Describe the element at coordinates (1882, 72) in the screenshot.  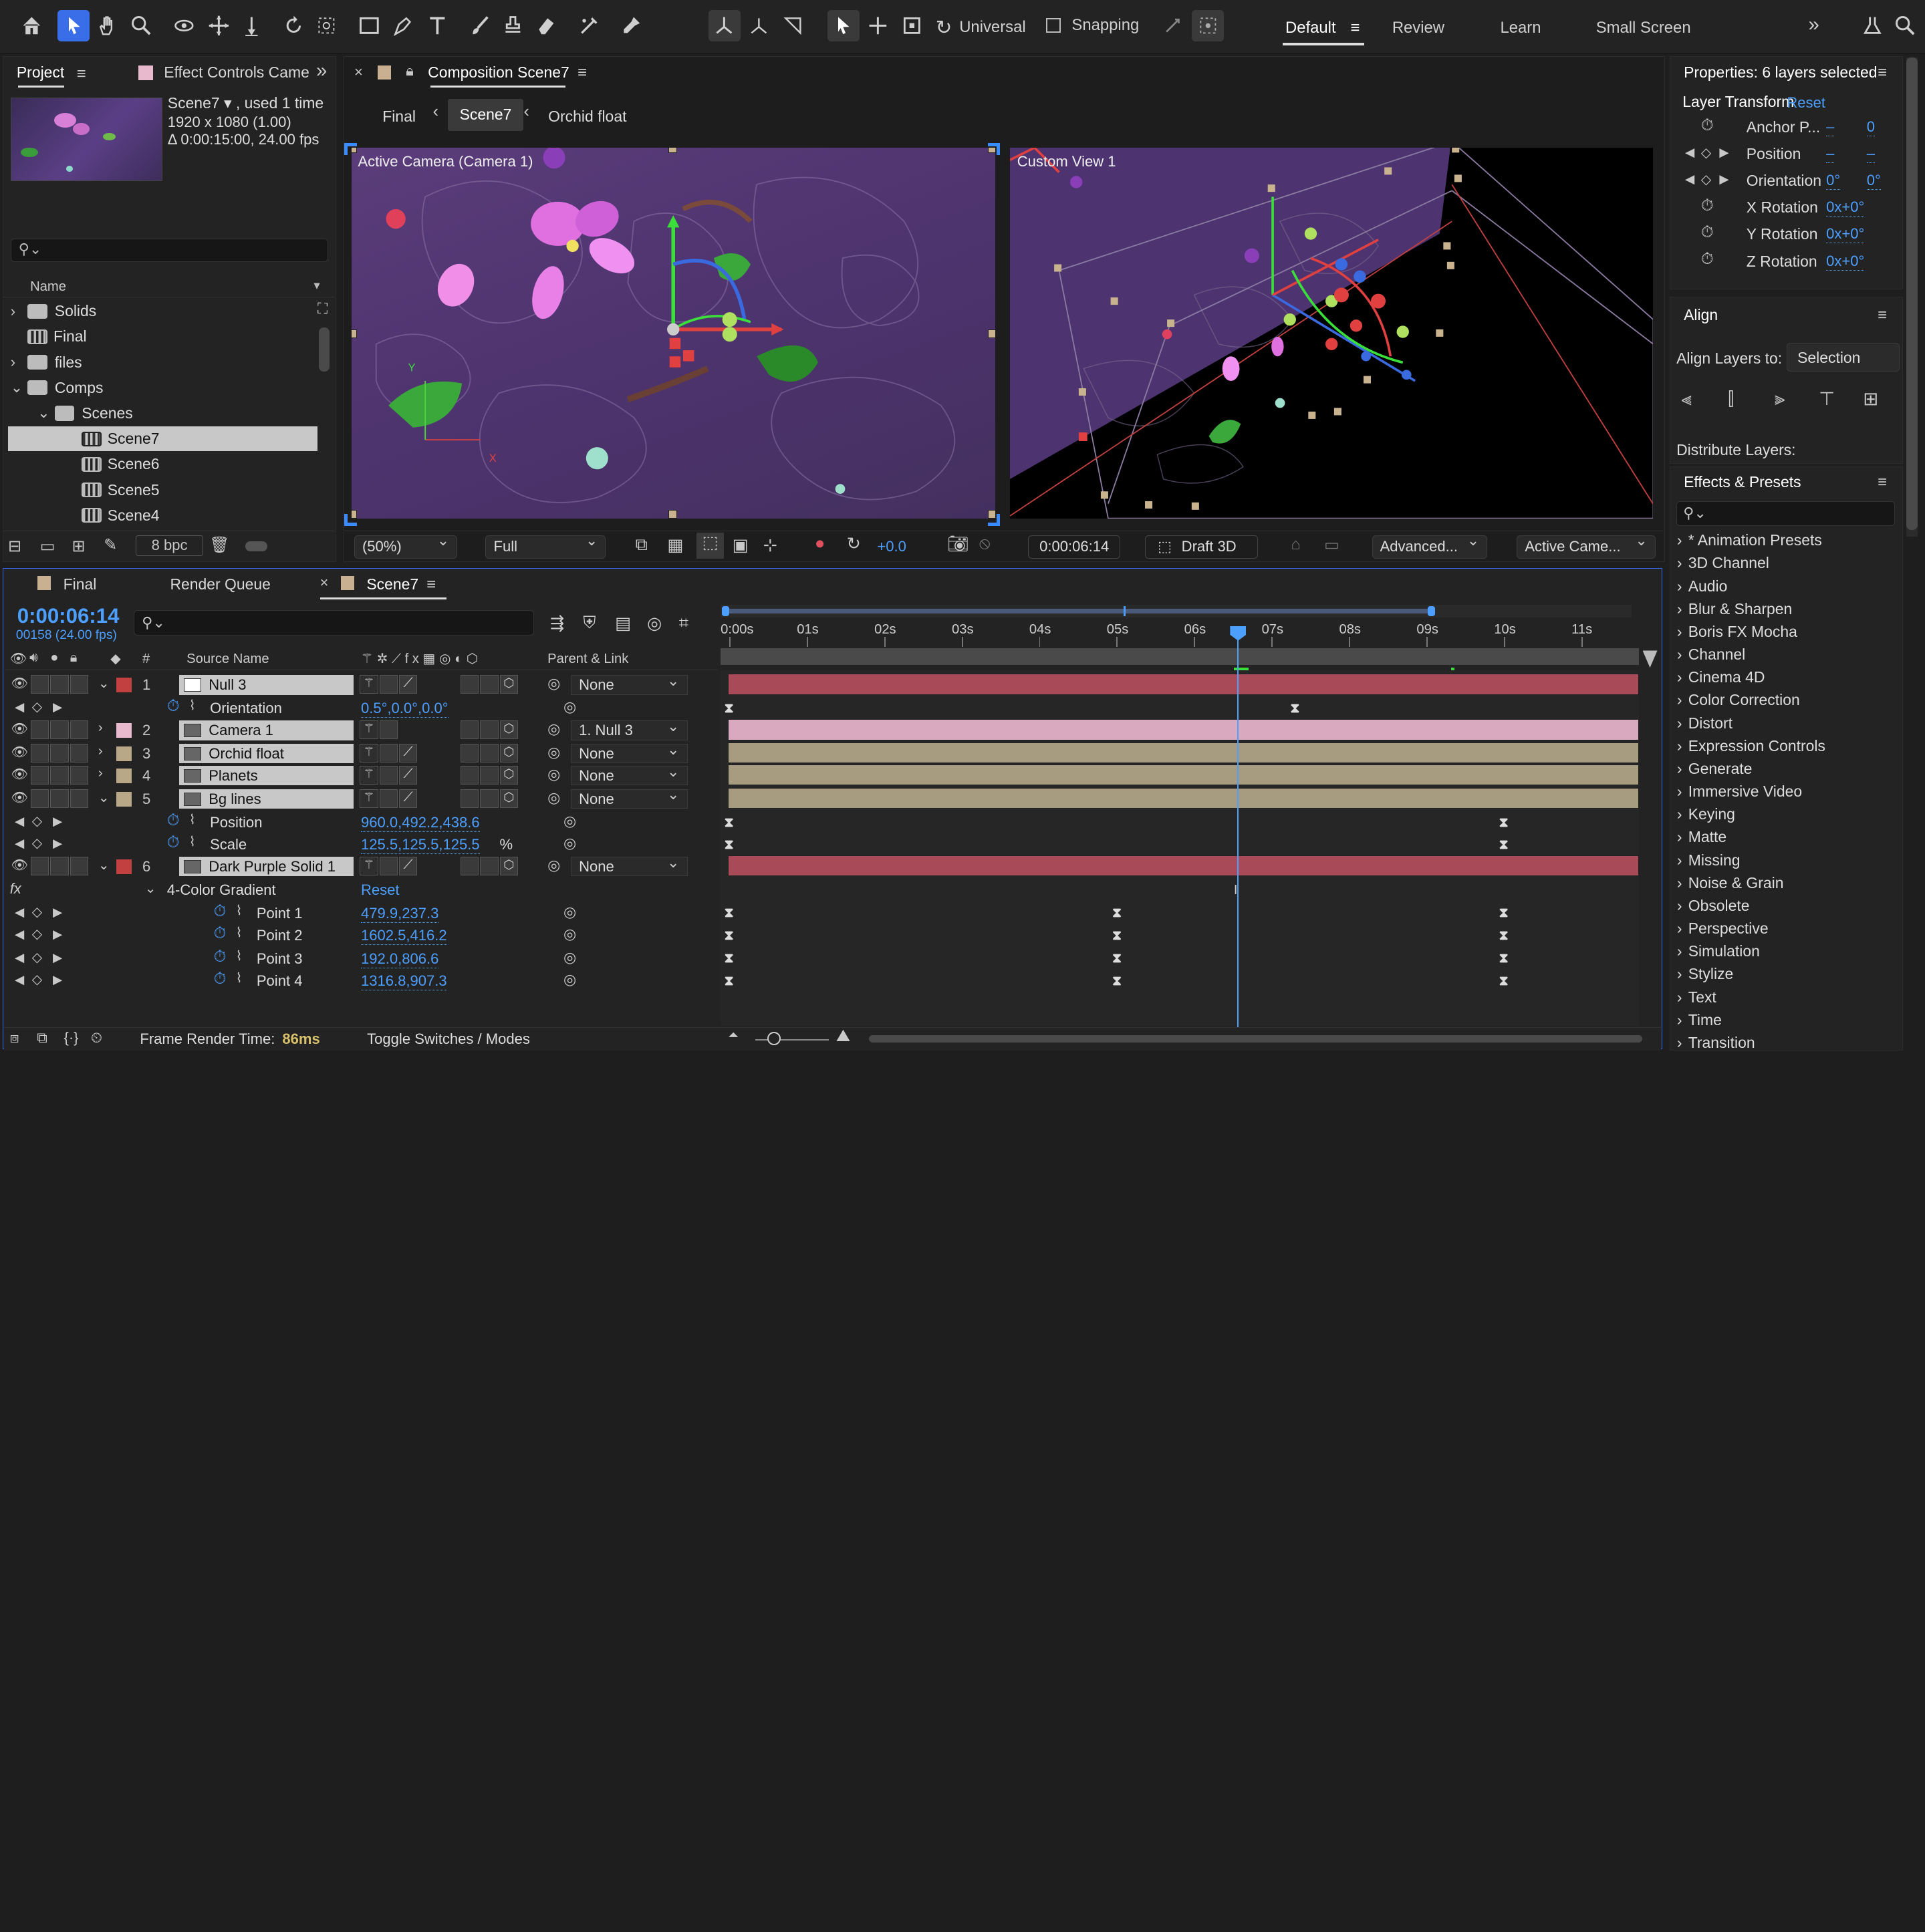
I see `properties-menu-icon: ≡` at that location.